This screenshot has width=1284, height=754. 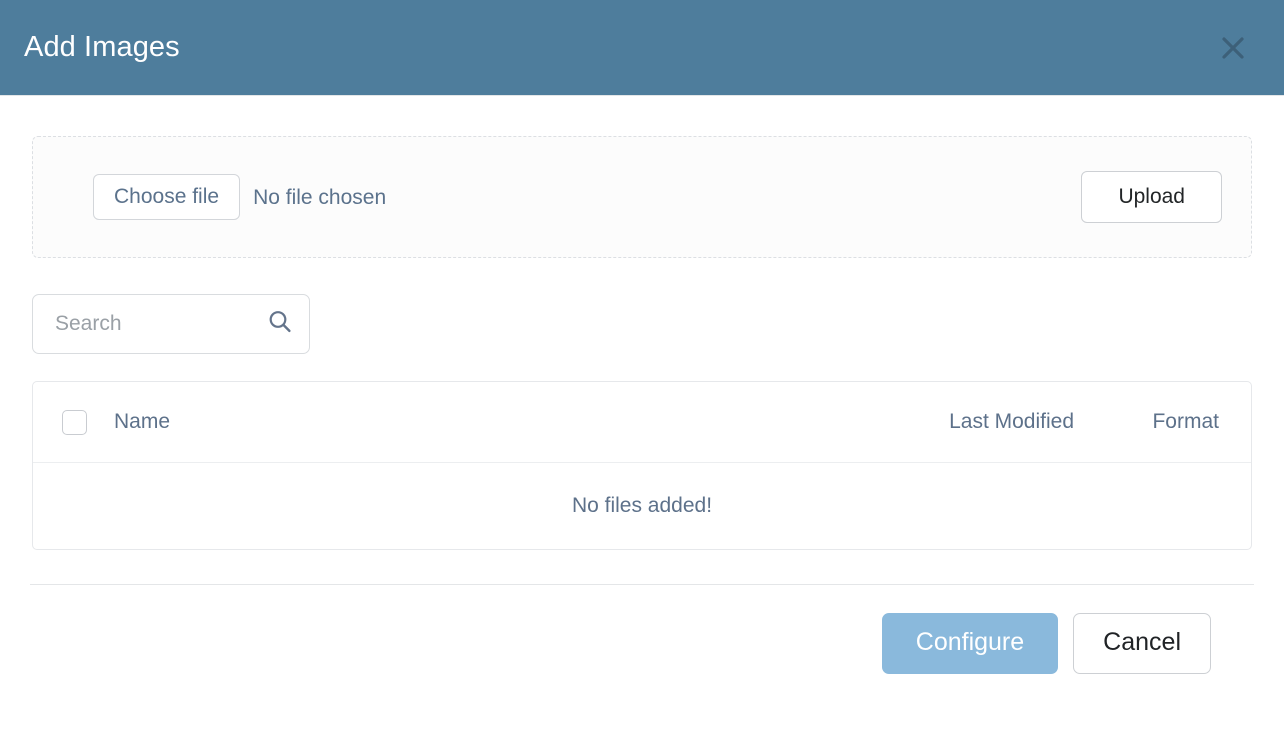 I want to click on search-input, so click(x=171, y=324).